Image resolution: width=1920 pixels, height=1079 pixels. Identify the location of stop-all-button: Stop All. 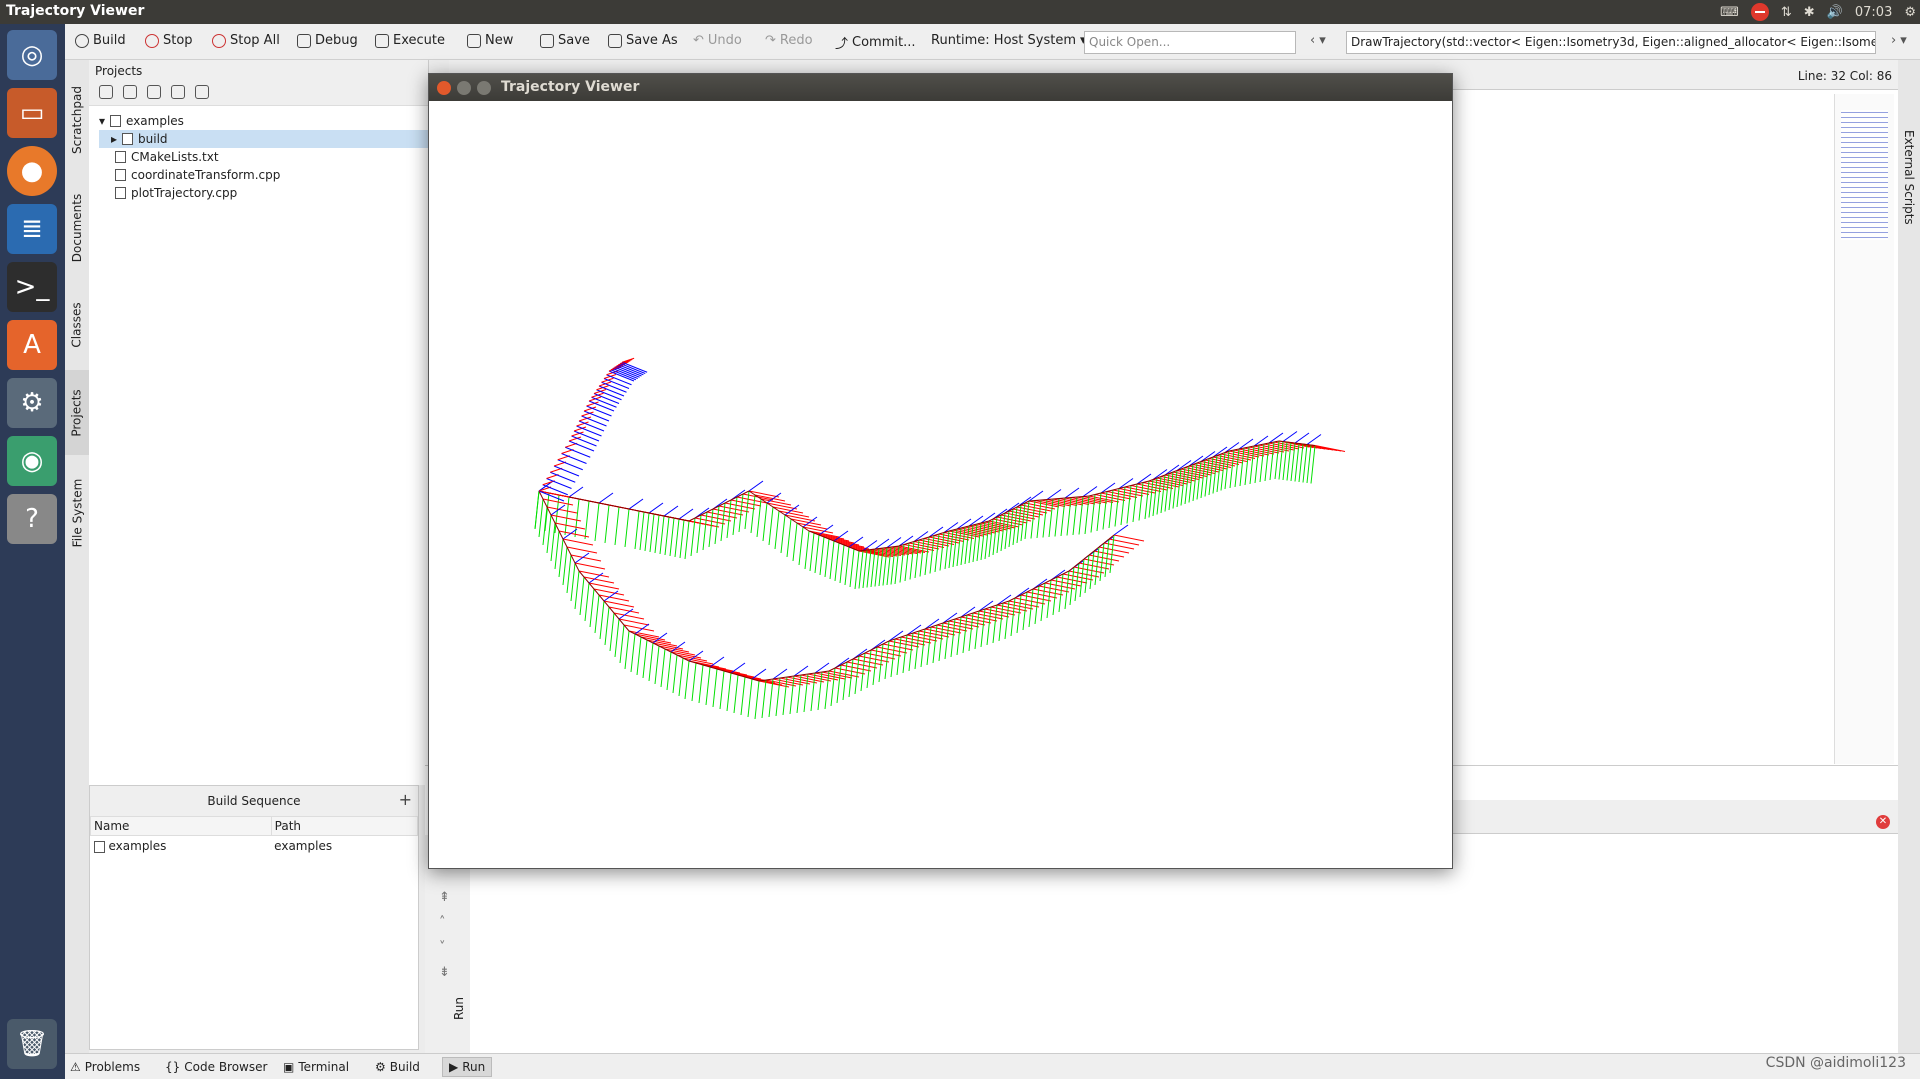
(246, 40).